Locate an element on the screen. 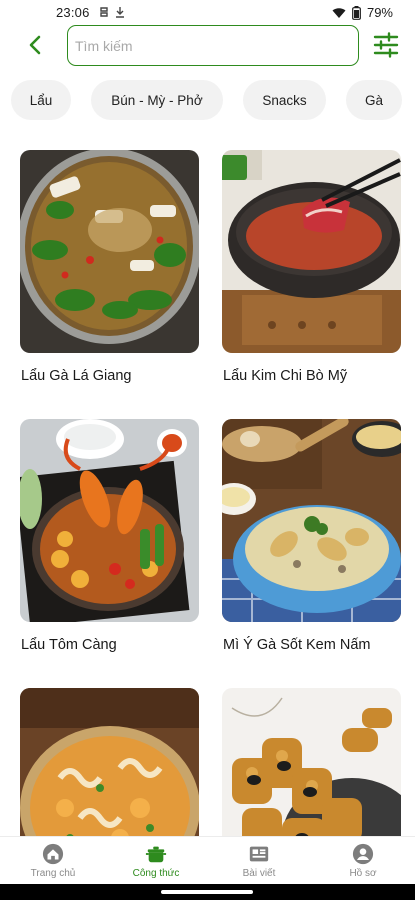 Image resolution: width=415 pixels, height=900 pixels. profile-icon is located at coordinates (363, 854).